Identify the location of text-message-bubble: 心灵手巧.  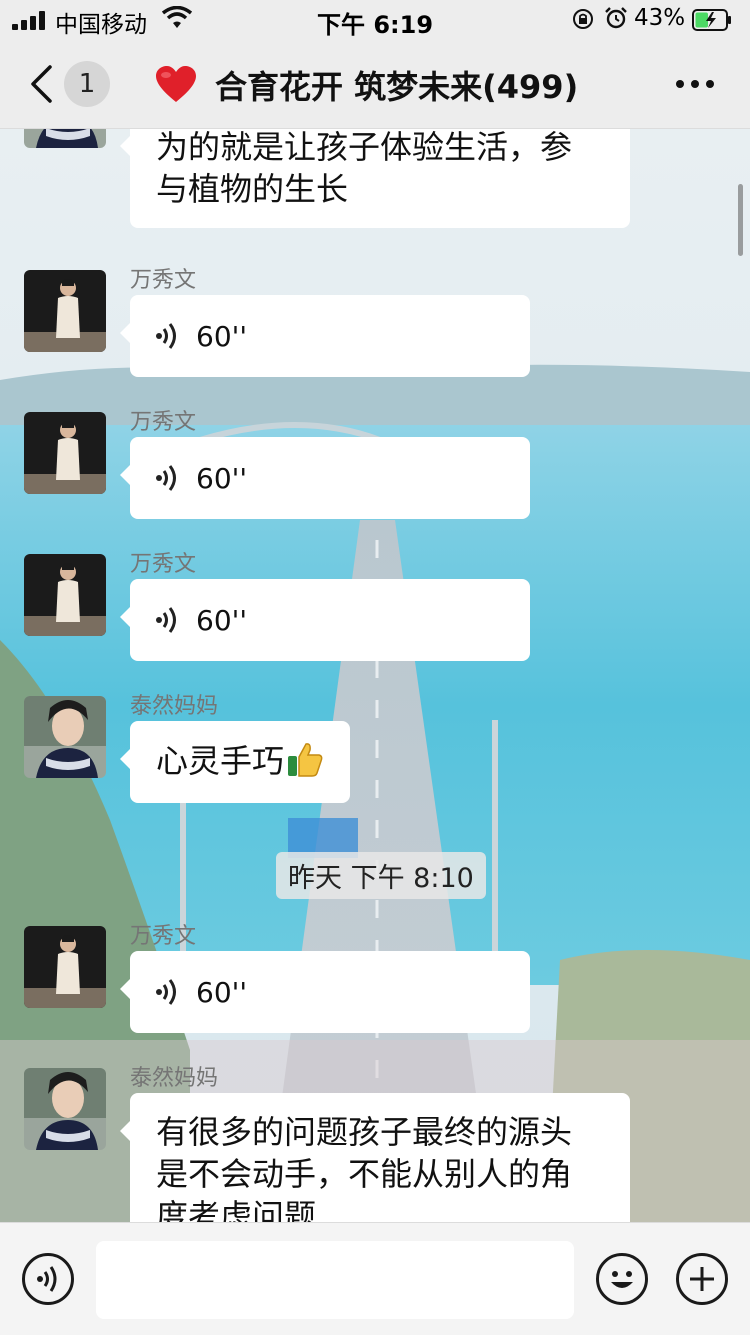
(235, 762).